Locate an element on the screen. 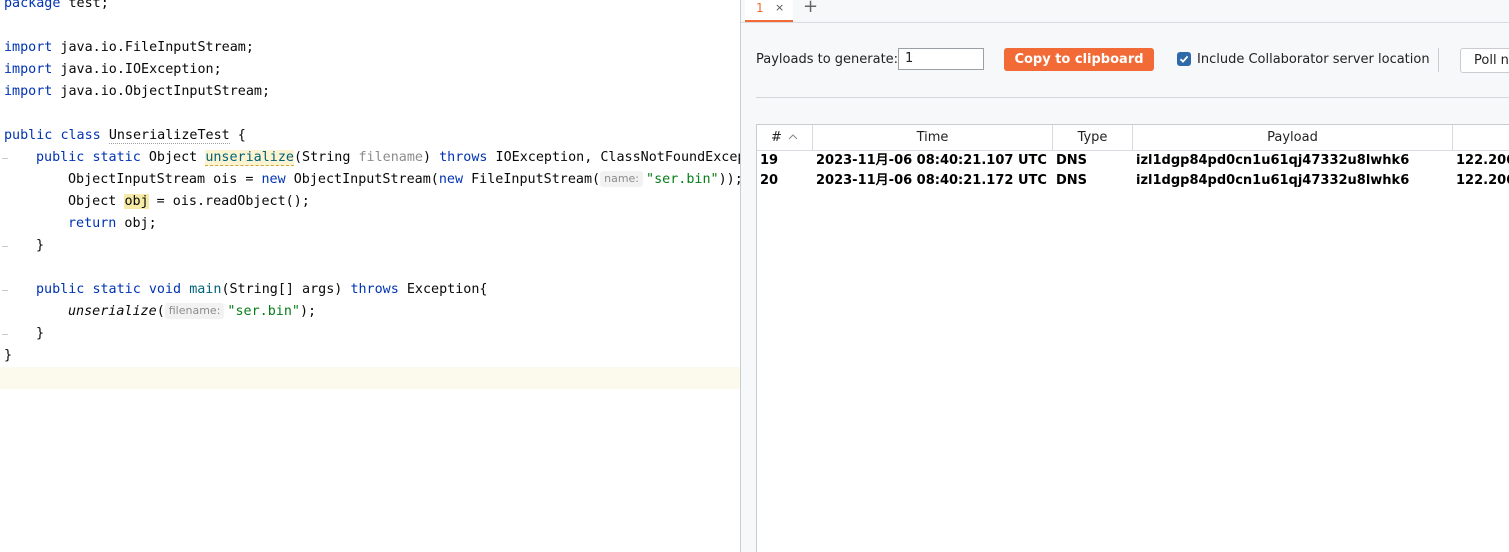 The width and height of the screenshot is (1509, 552). method-name: unserialize is located at coordinates (249, 158).